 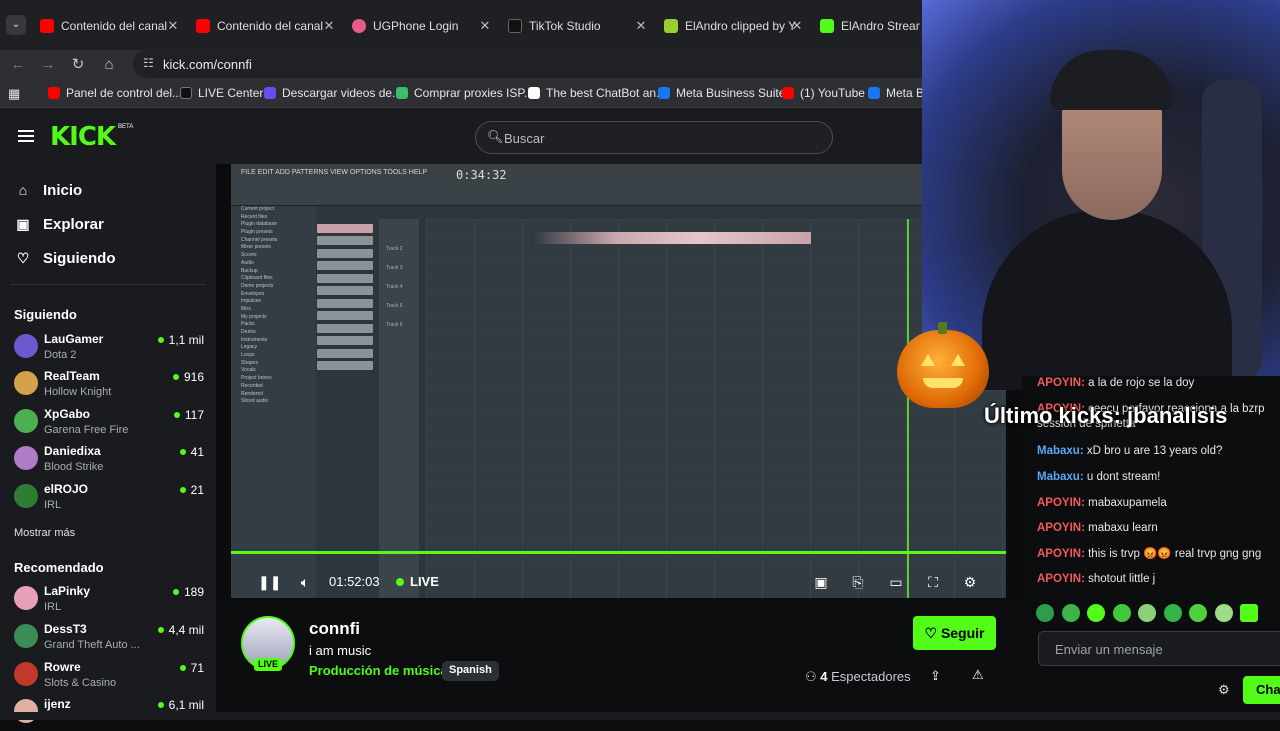 What do you see at coordinates (78, 65) in the screenshot?
I see `reload-icon: ↻` at bounding box center [78, 65].